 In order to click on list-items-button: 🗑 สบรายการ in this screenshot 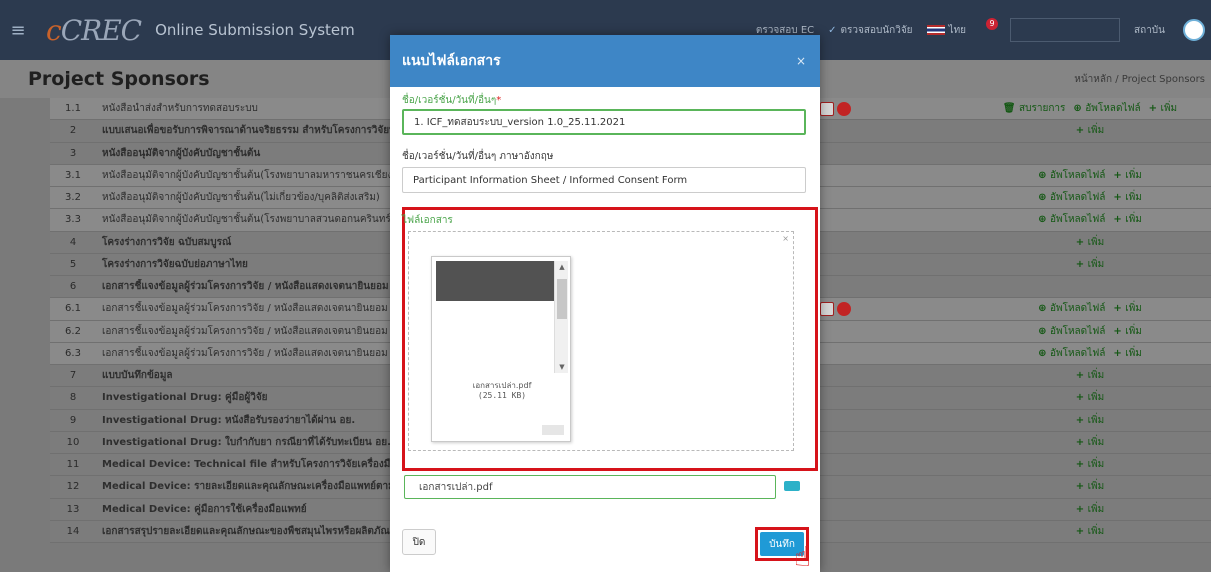, I will do `click(1034, 108)`.